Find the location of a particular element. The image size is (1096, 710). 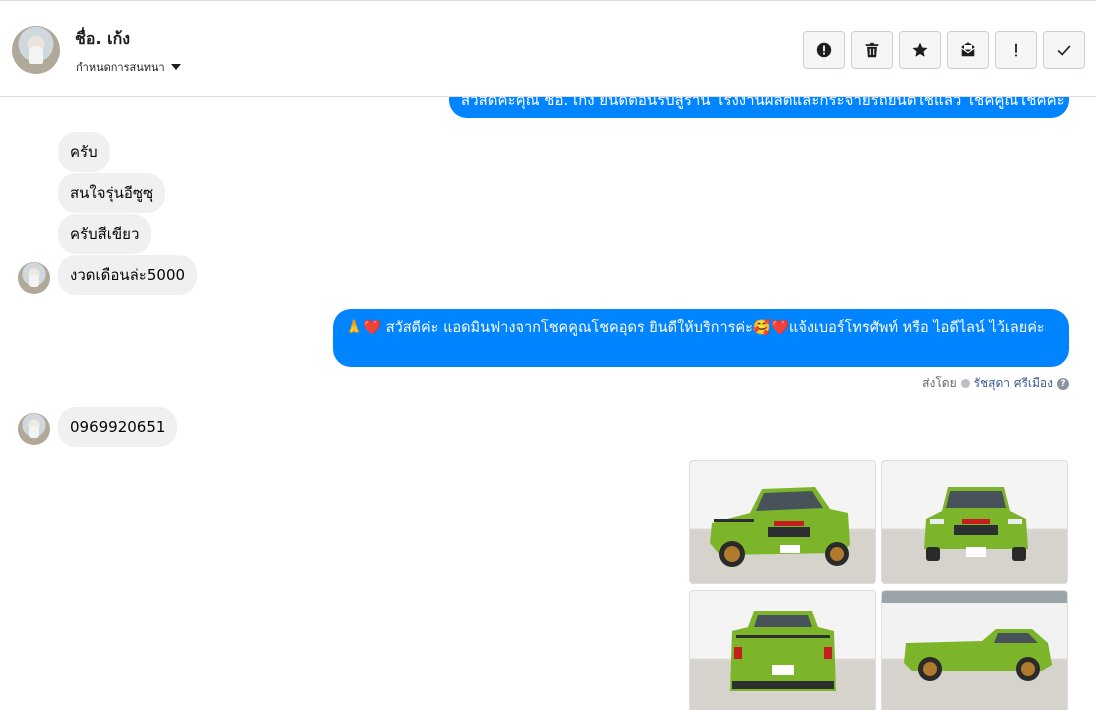

incoming-message: 0969920651 is located at coordinates (118, 427).